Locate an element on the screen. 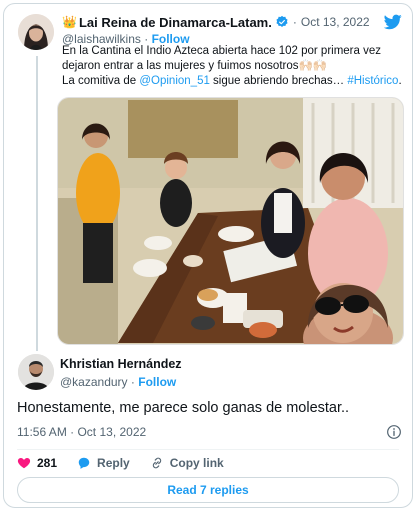 Image resolution: width=416 pixels, height=511 pixels. reply-author-avatar is located at coordinates (36, 372).